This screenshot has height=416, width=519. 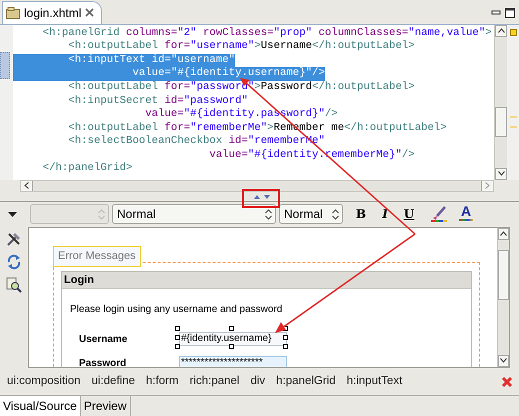 What do you see at coordinates (177, 309) in the screenshot?
I see `panel-message: Please login using any username and password` at bounding box center [177, 309].